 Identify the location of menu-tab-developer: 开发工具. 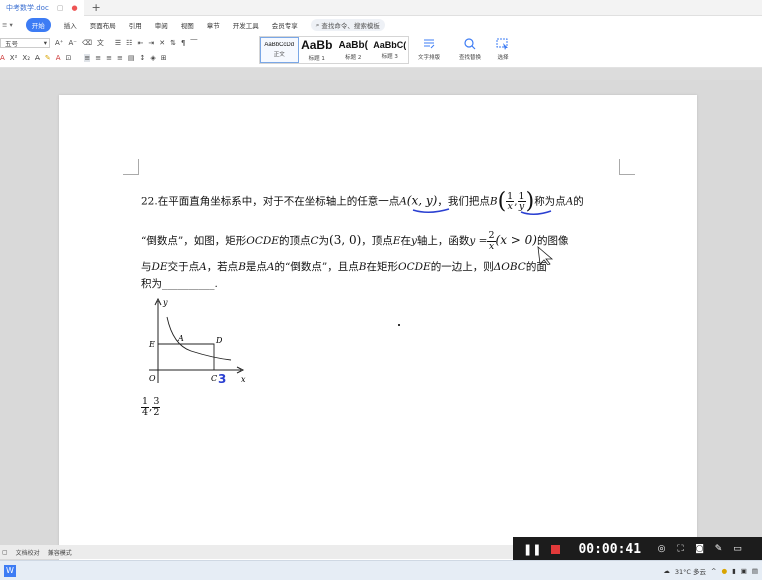
(246, 25).